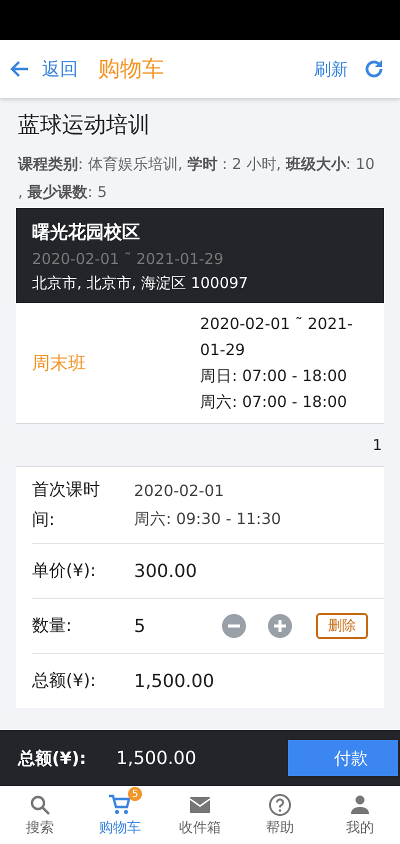  Describe the element at coordinates (274, 402) in the screenshot. I see `schedule-text: 周六: 07:00 - 18:00` at that location.